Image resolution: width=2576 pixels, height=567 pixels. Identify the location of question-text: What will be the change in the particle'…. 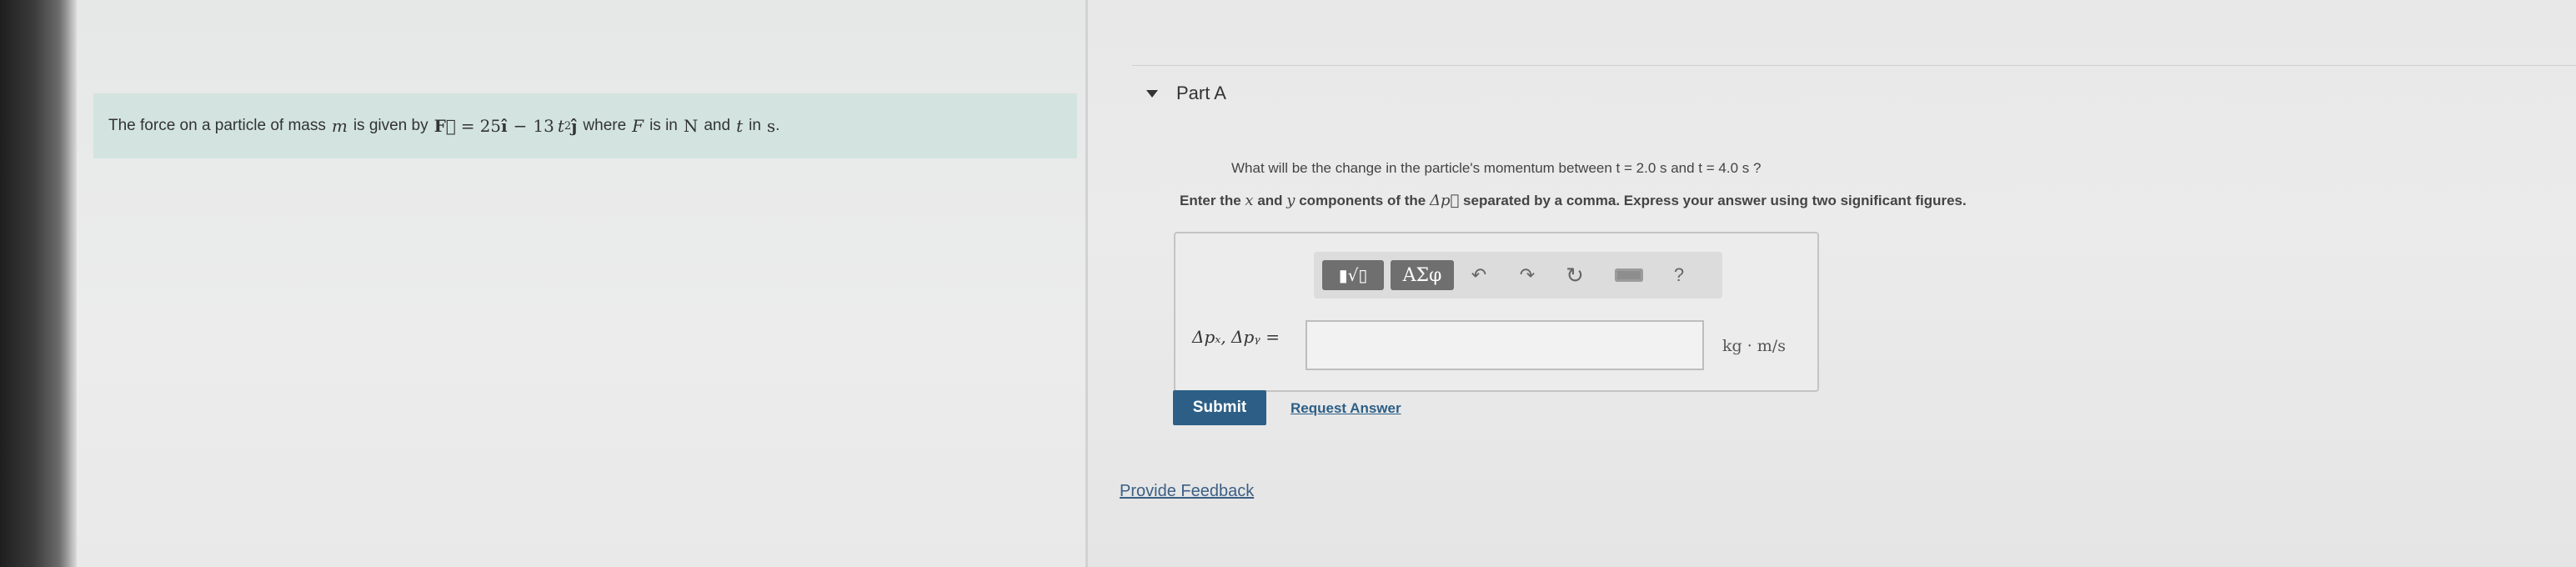
(1496, 168).